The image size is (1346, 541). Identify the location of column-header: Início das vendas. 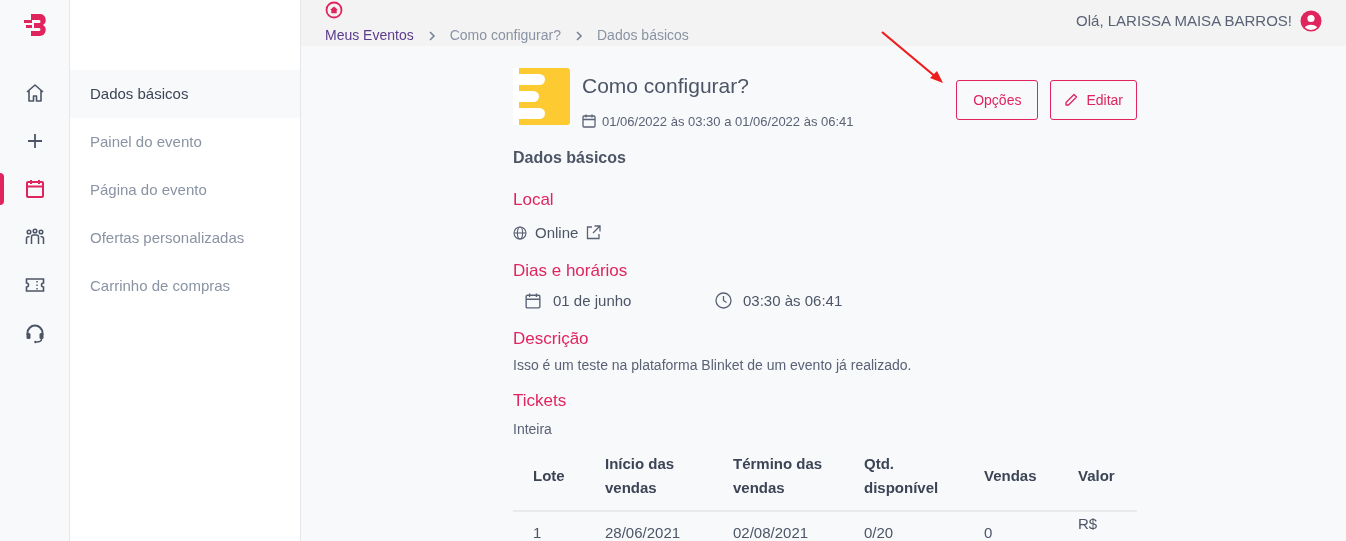
(669, 479).